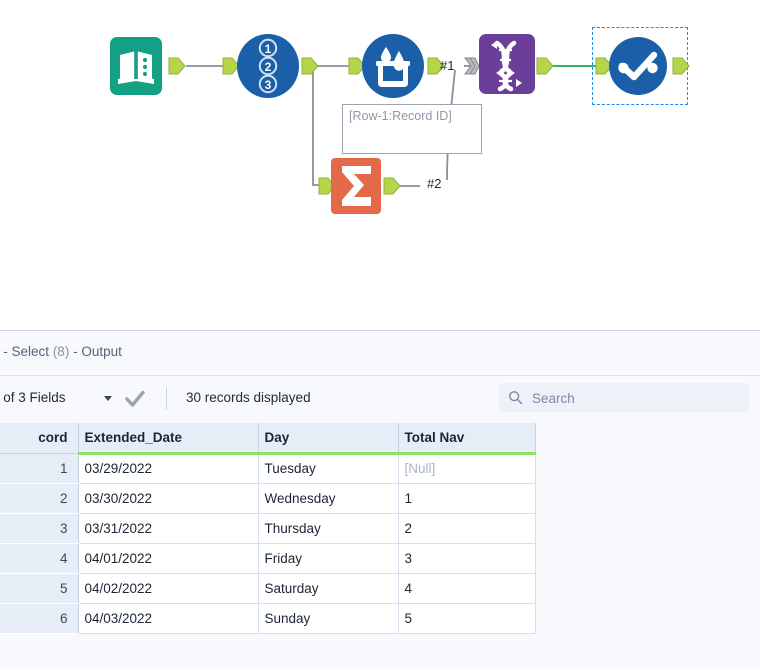 The width and height of the screenshot is (760, 670). I want to click on cell-total-nav: 4, so click(467, 588).